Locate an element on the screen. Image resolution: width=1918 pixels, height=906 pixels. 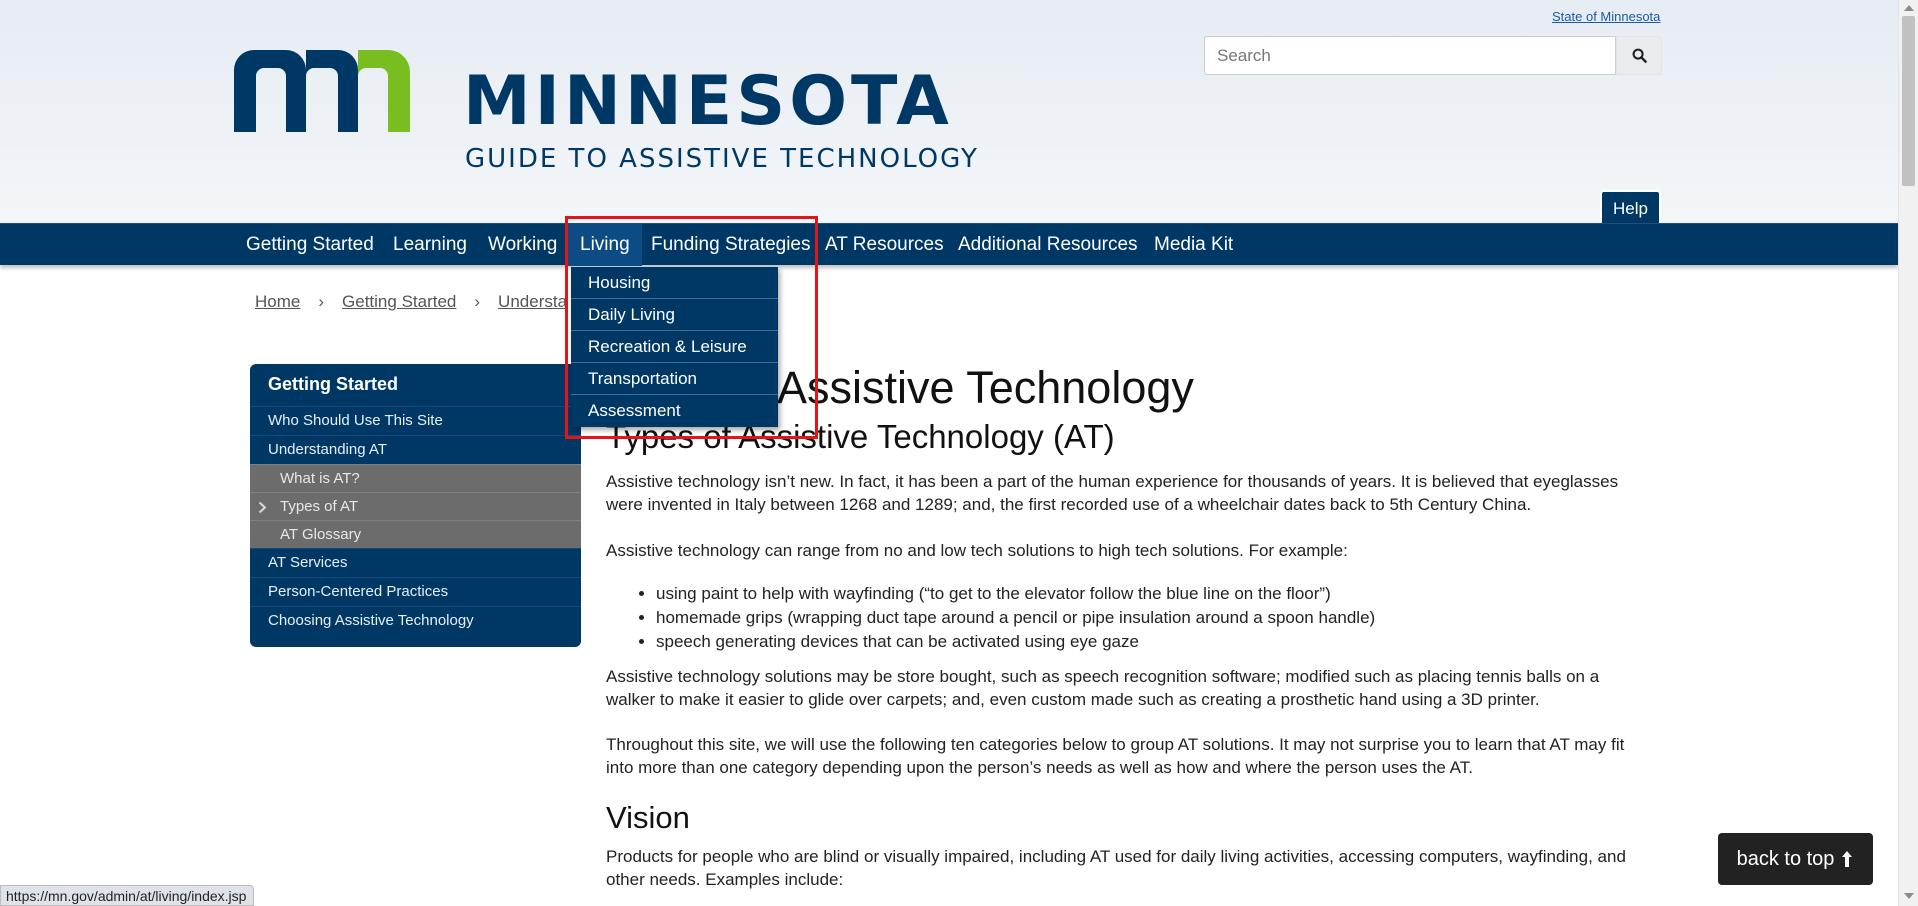
sidebar-item-person-centered: Person-Centered Practices is located at coordinates (415, 591).